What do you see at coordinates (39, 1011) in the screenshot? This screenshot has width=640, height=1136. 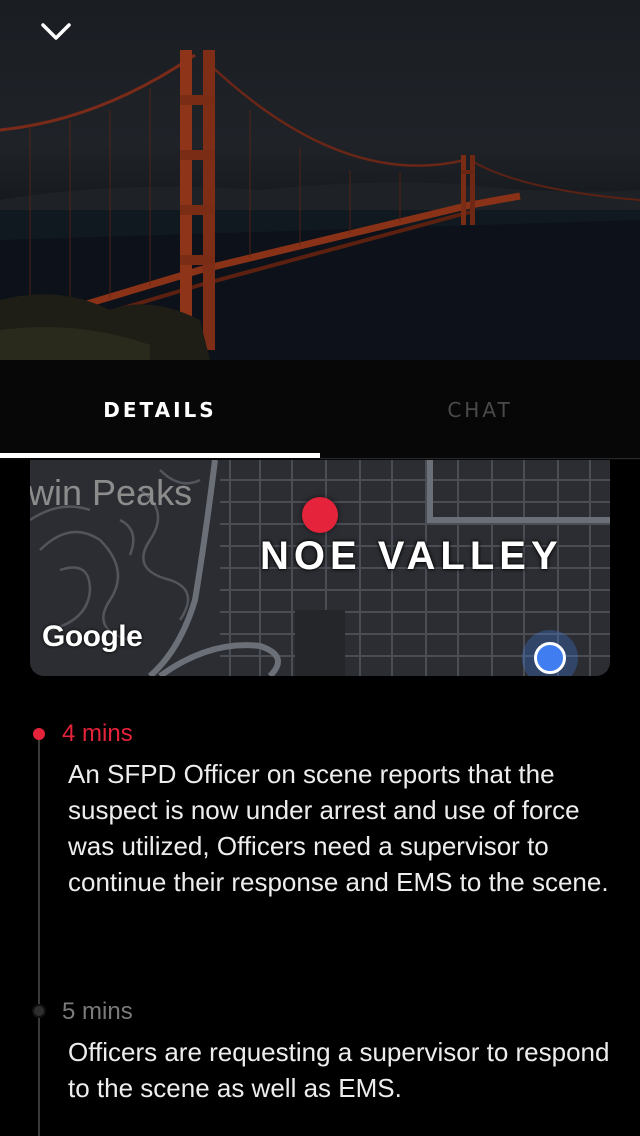 I see `timeline-dot` at bounding box center [39, 1011].